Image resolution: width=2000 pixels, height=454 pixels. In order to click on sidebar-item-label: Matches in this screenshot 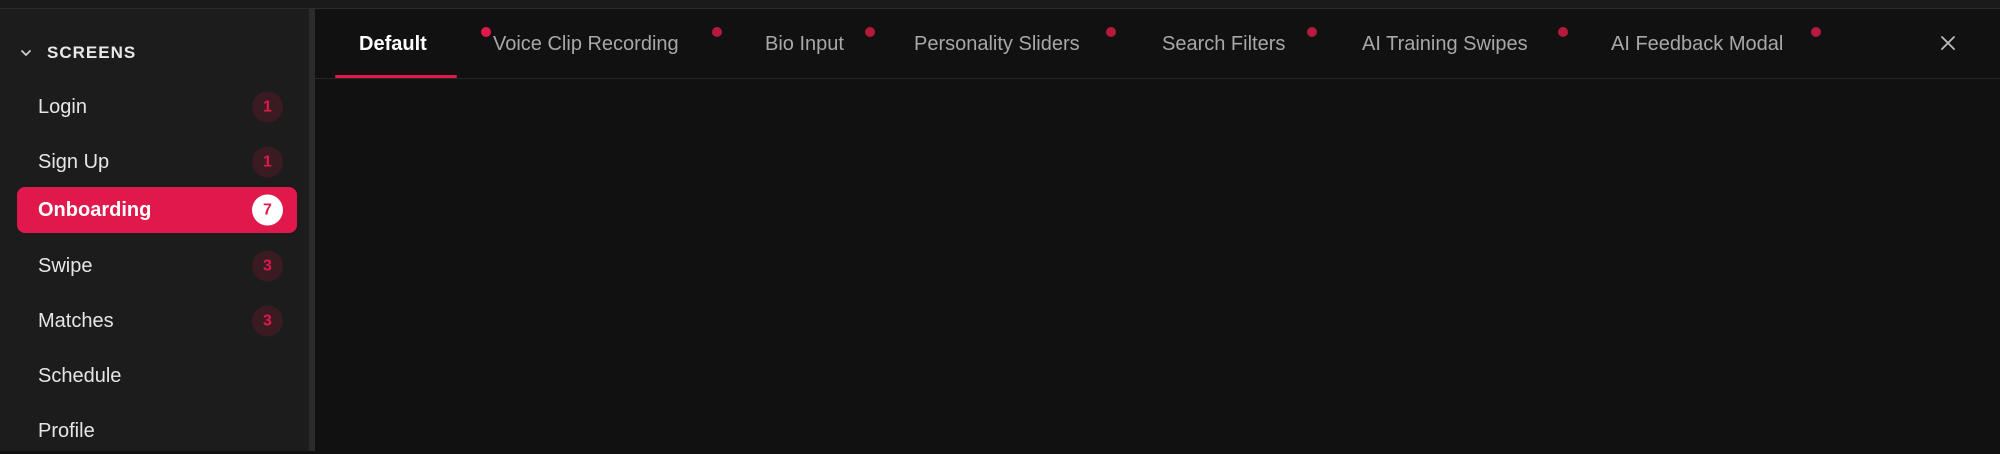, I will do `click(76, 320)`.